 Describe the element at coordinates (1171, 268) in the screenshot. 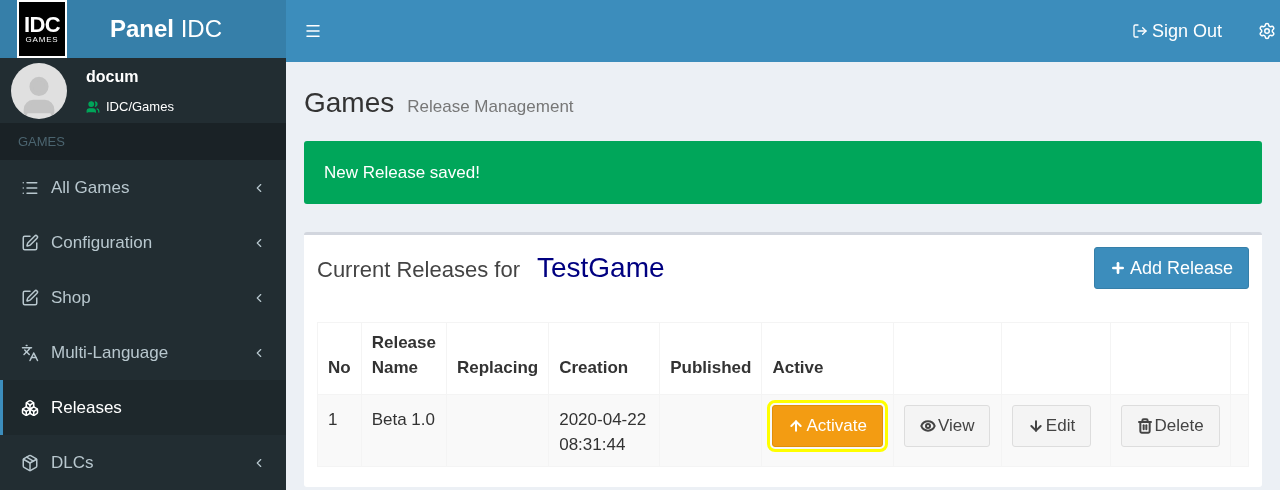

I see `add-release-button: Add Release` at that location.